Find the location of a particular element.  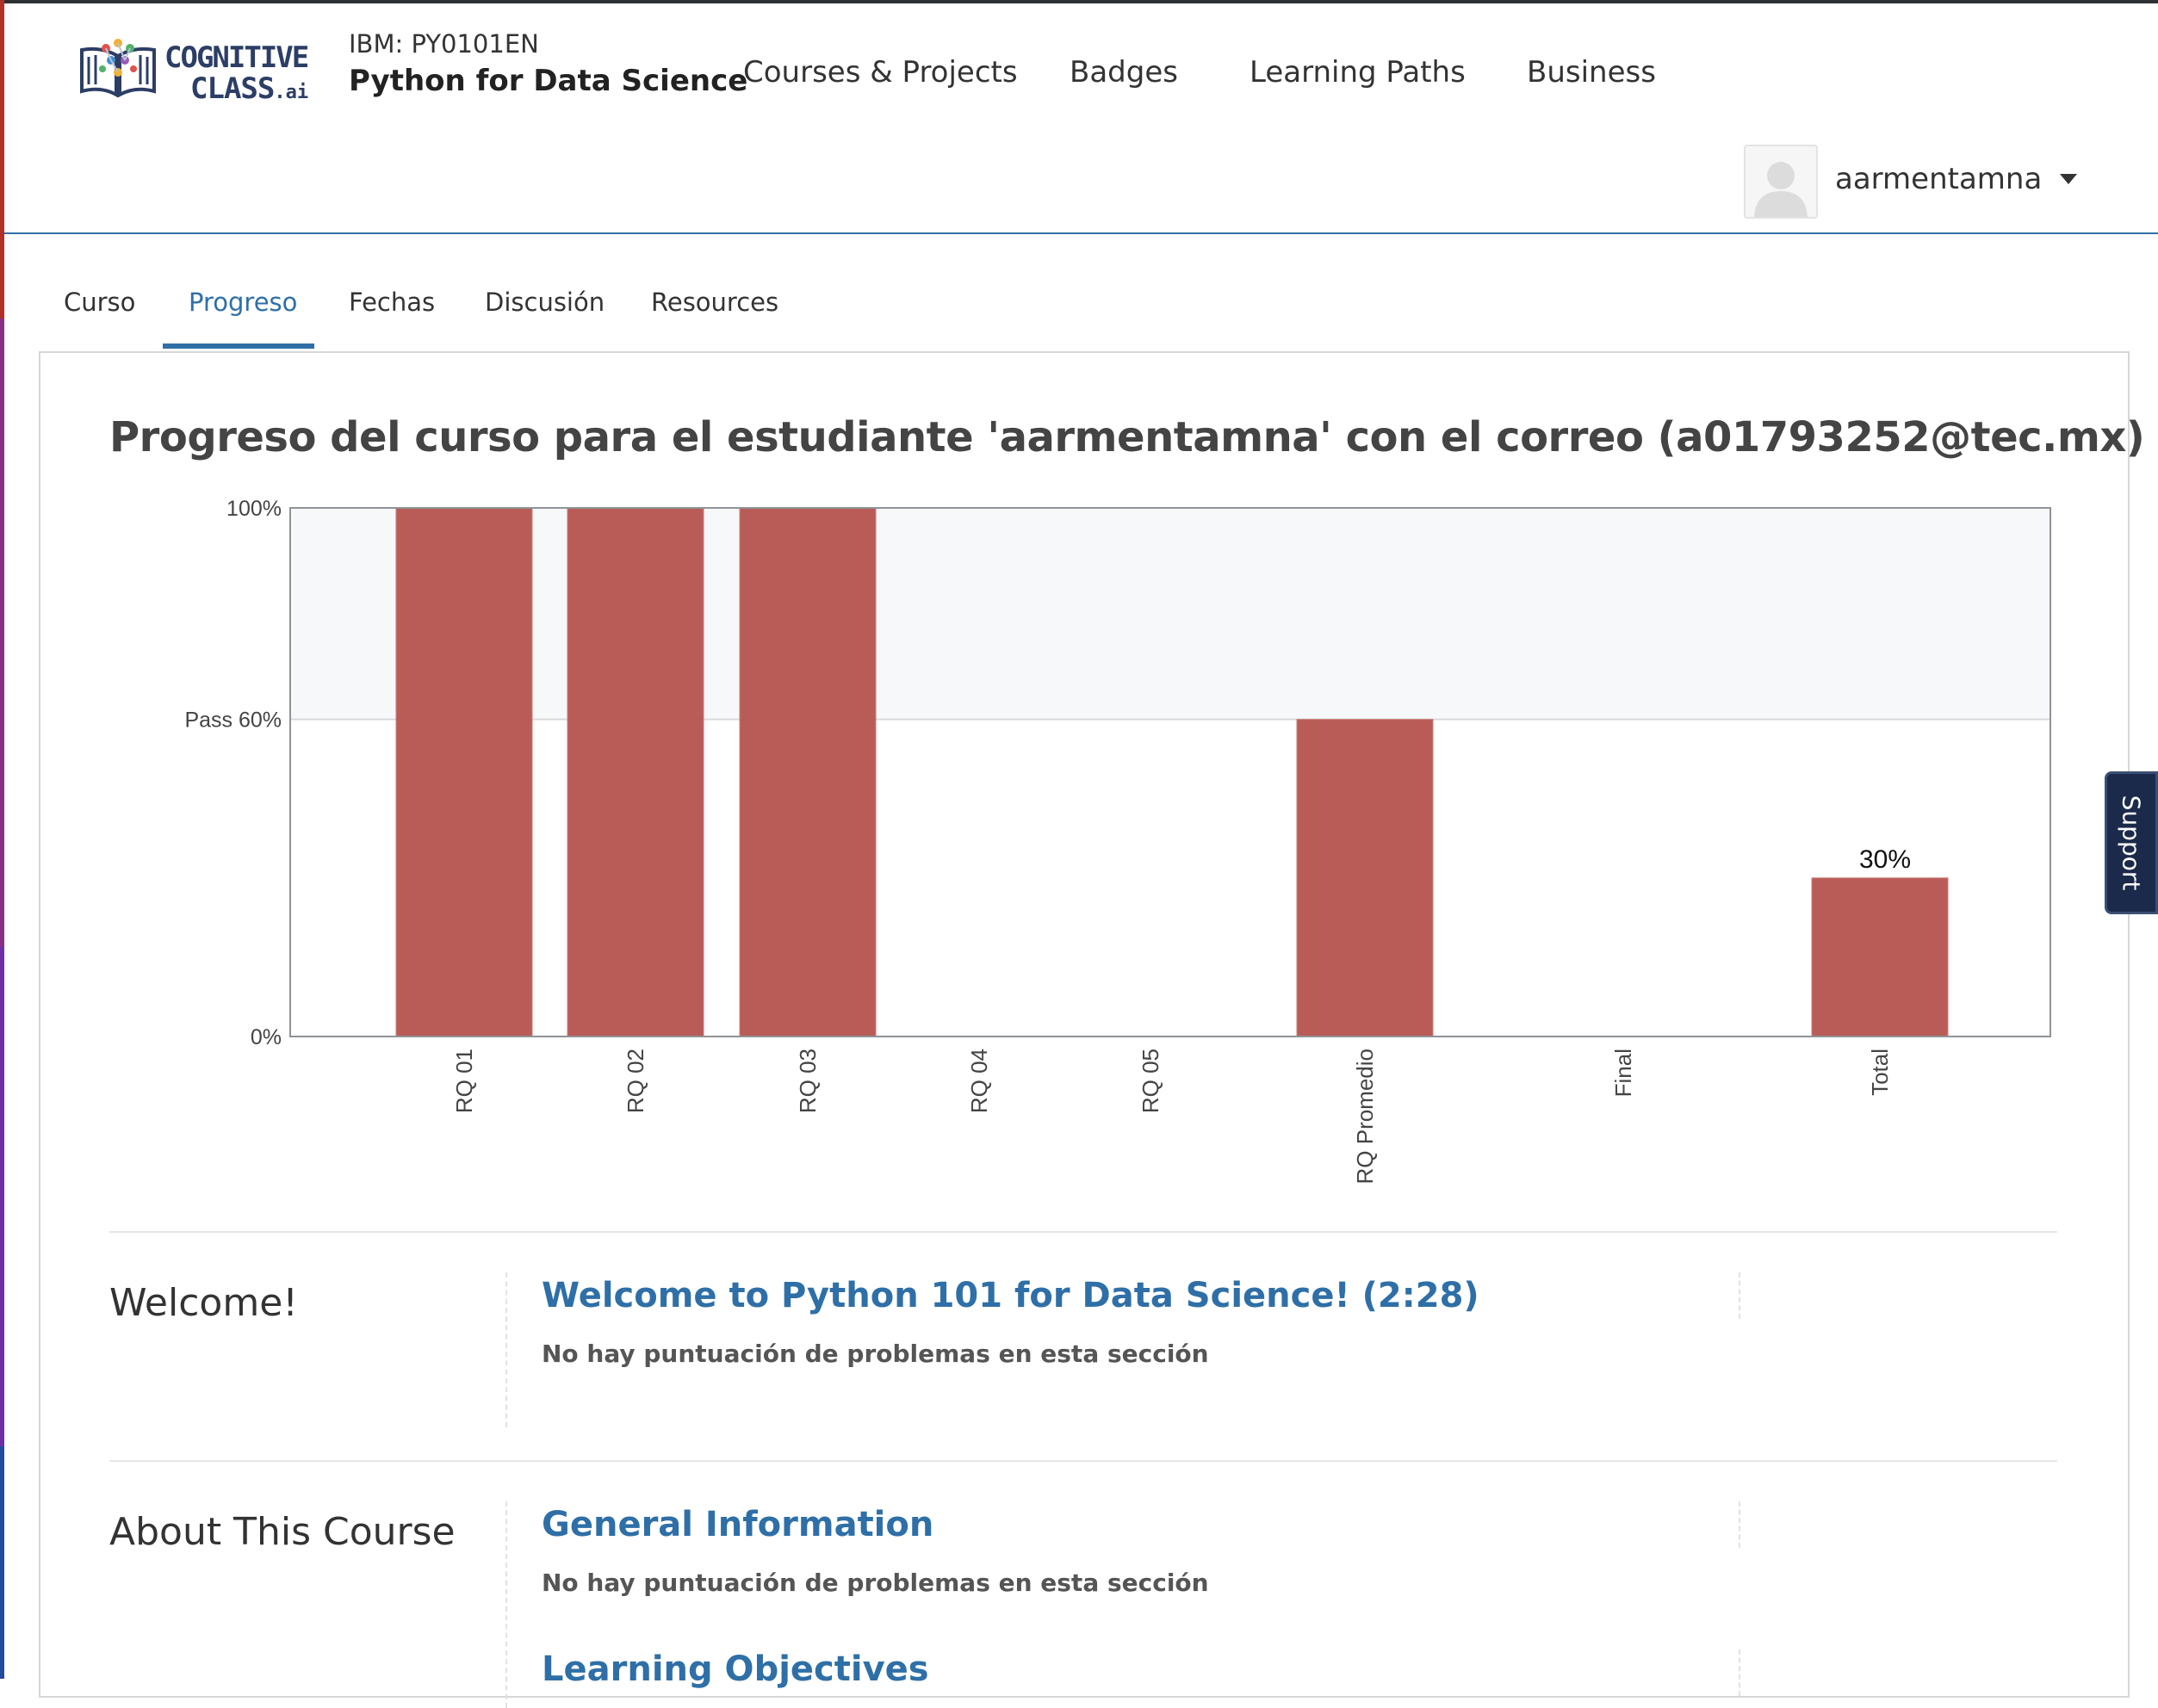

avatar is located at coordinates (1781, 182).